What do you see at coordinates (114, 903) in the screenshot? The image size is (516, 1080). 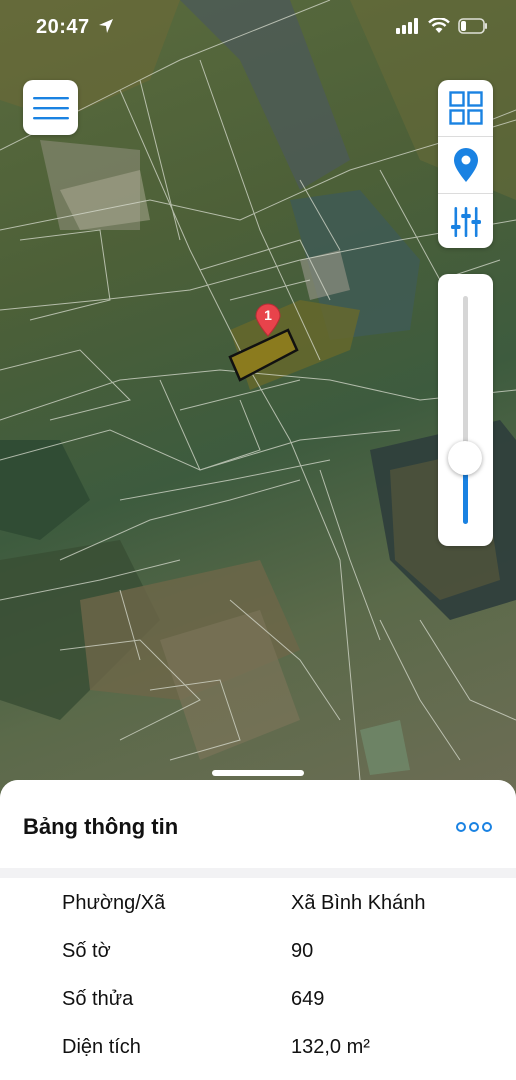 I see `info-label: Phường/Xã` at bounding box center [114, 903].